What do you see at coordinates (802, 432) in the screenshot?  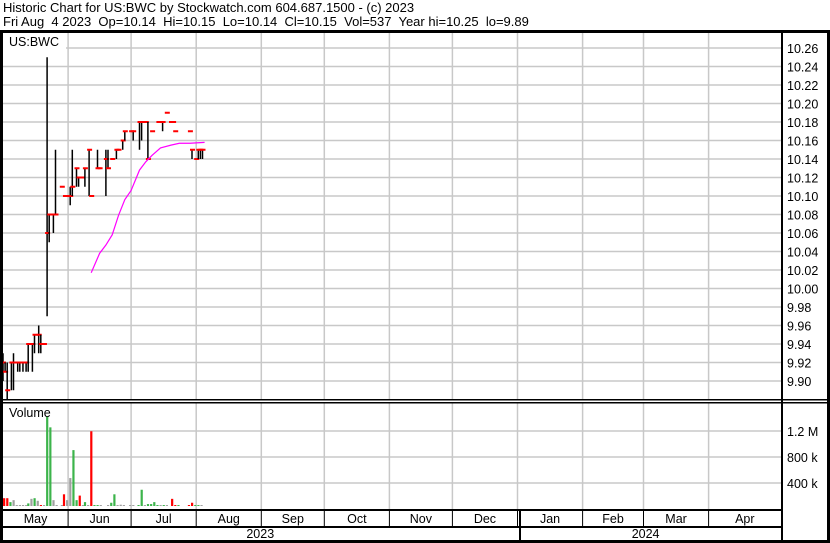 I see `volume-tick-label: 1.2 M` at bounding box center [802, 432].